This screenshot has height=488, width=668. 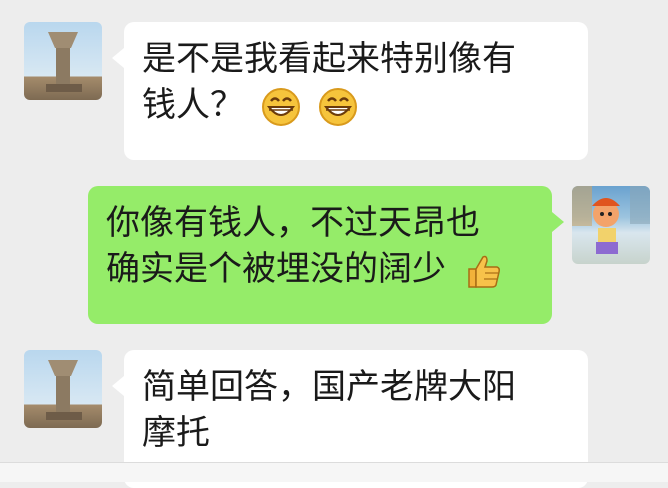 I want to click on self-avatar, so click(x=611, y=225).